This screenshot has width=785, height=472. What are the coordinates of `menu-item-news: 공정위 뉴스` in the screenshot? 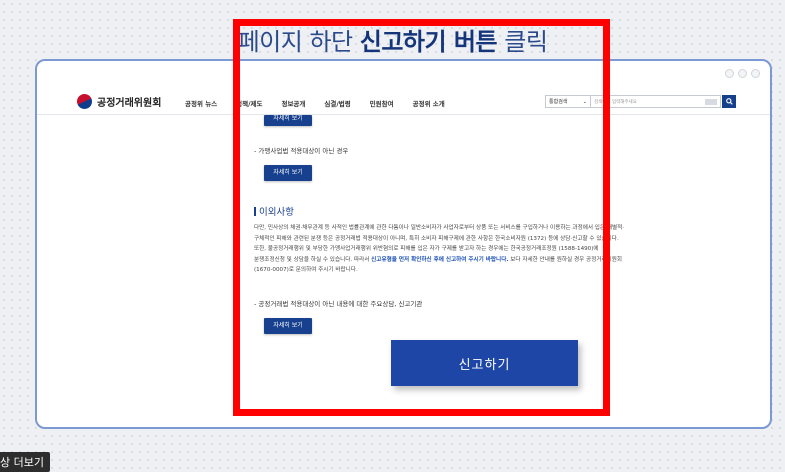 It's located at (201, 103).